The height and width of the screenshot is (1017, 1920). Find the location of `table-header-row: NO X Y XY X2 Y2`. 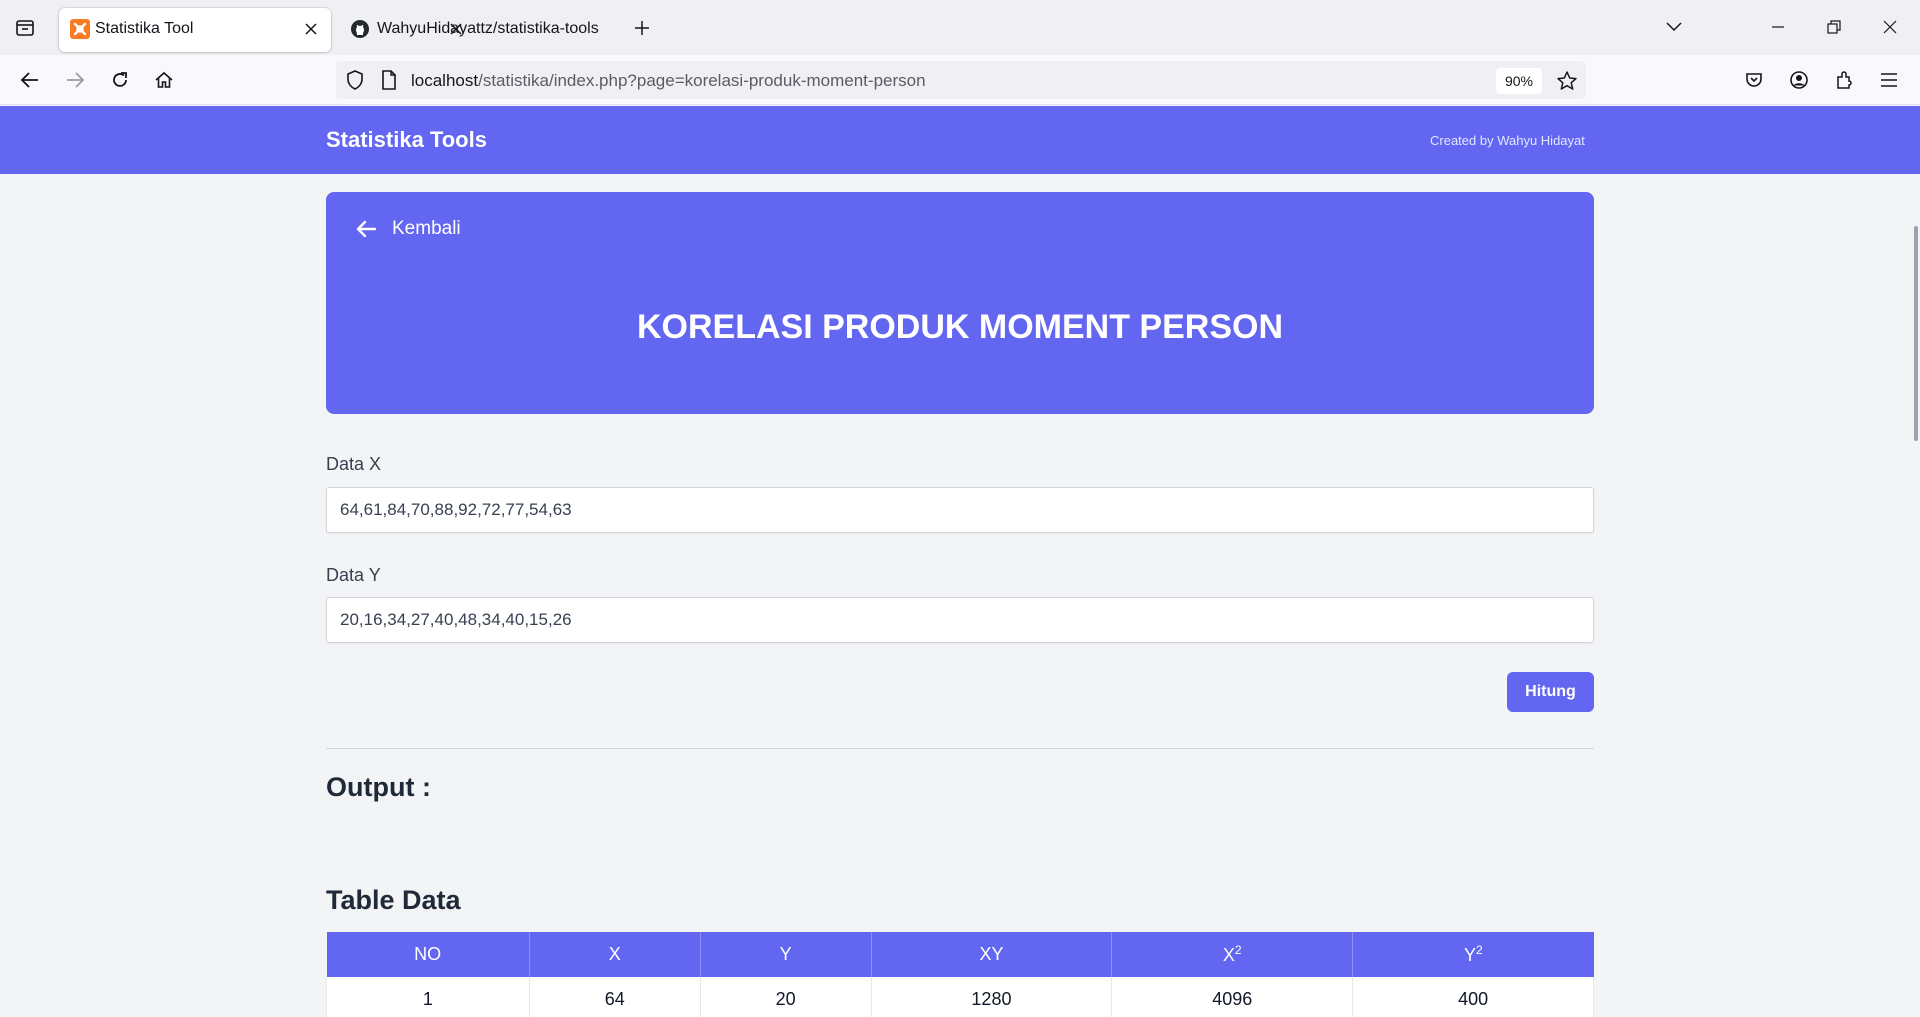

table-header-row: NO X Y XY X2 Y2 is located at coordinates (960, 954).